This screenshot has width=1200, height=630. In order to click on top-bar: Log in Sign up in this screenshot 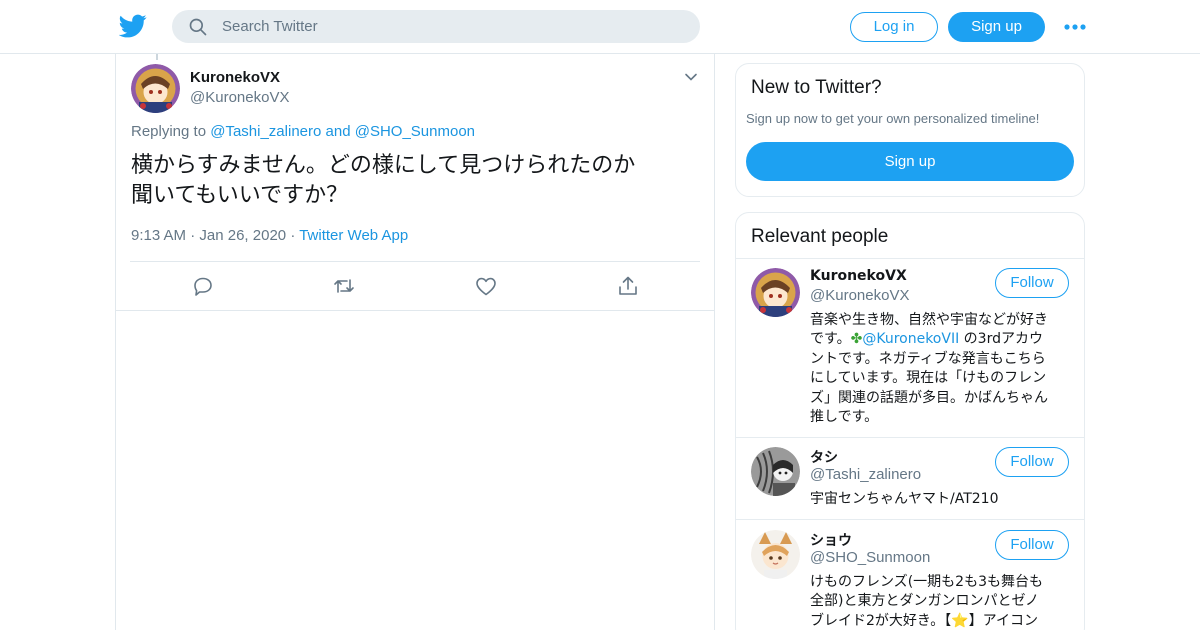, I will do `click(600, 27)`.